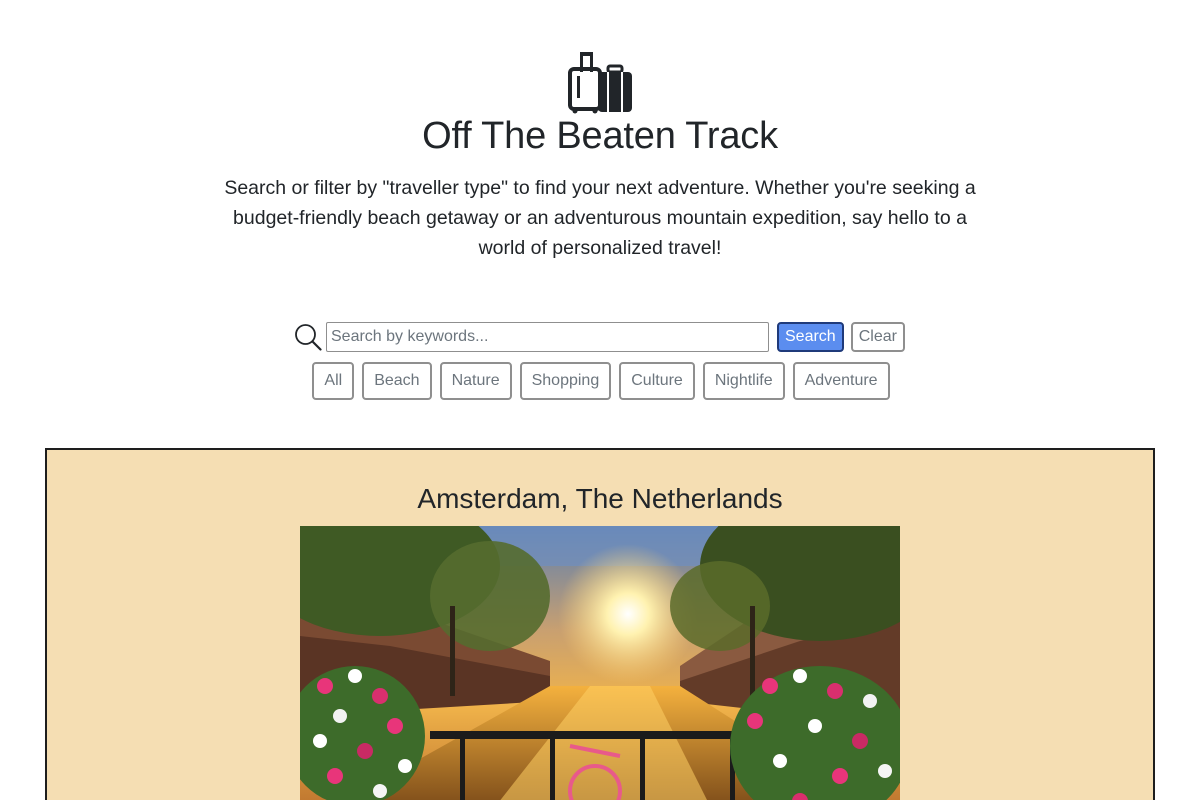  I want to click on search-icon, so click(308, 337).